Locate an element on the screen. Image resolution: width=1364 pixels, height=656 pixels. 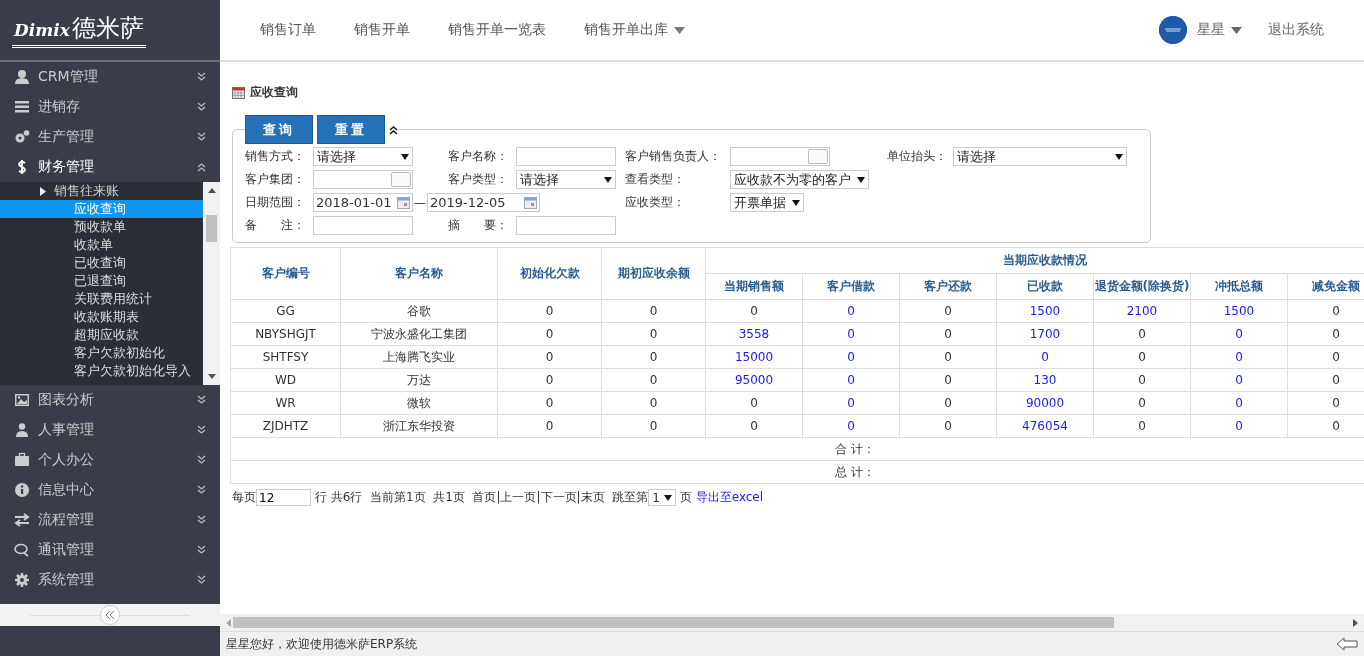
table-cell-link: 95000 is located at coordinates (754, 380).